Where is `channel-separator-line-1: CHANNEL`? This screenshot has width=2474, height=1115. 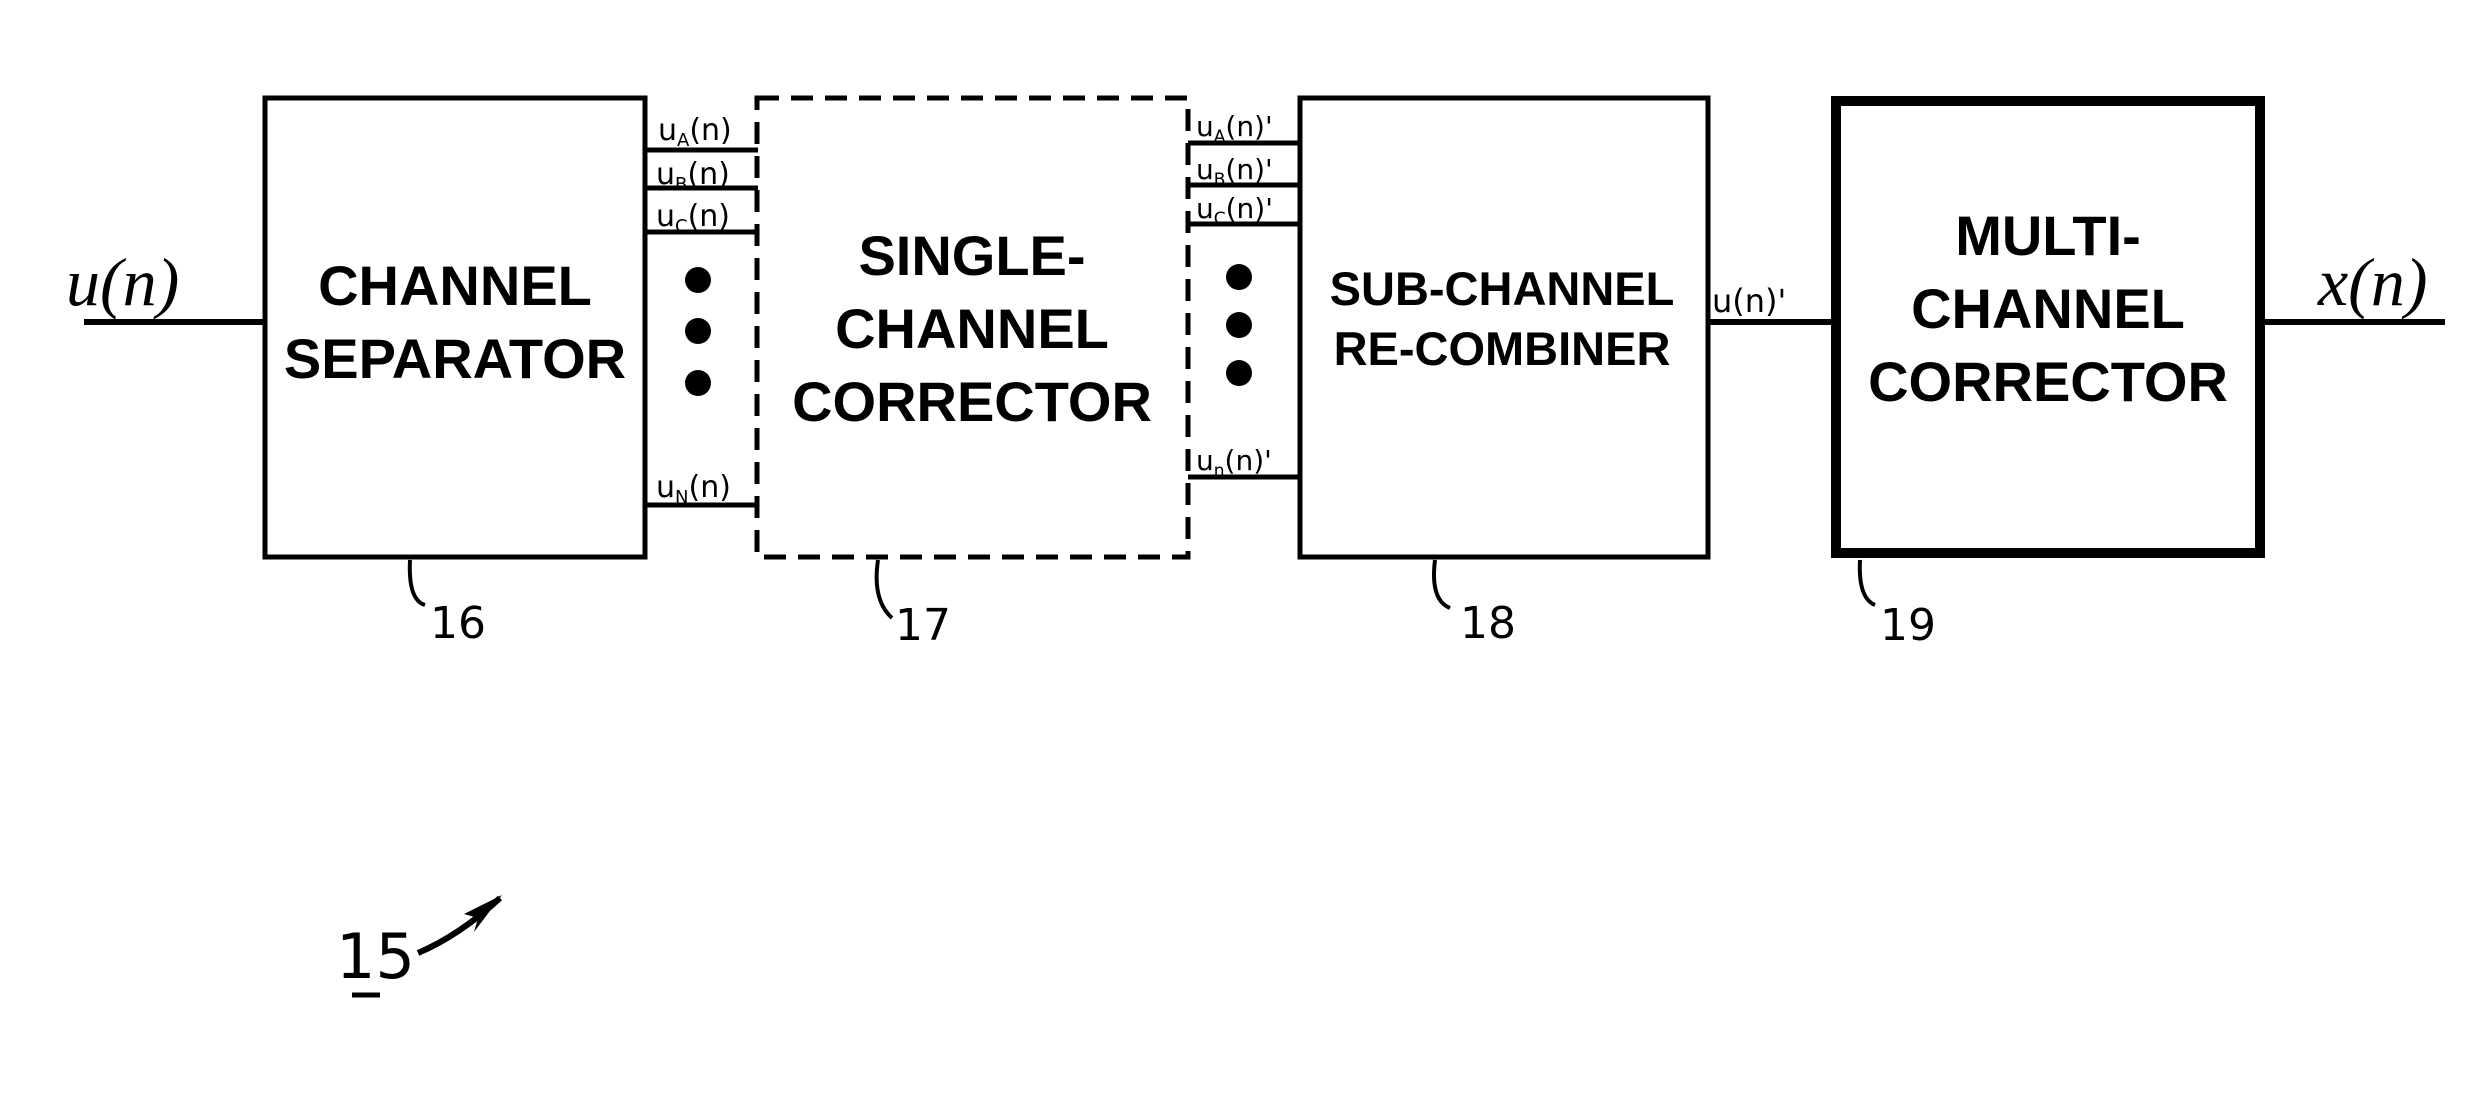 channel-separator-line-1: CHANNEL is located at coordinates (455, 285).